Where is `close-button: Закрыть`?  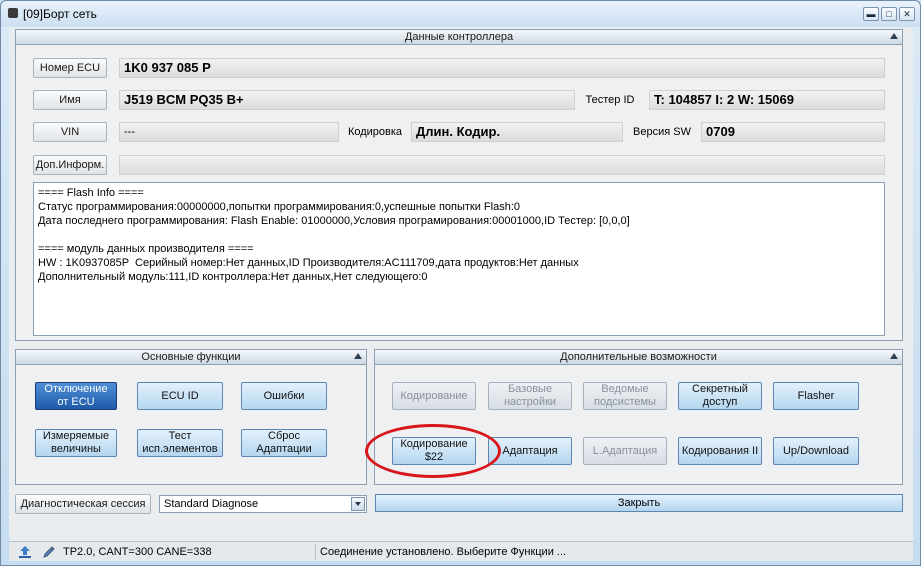
close-button: Закрыть is located at coordinates (639, 503).